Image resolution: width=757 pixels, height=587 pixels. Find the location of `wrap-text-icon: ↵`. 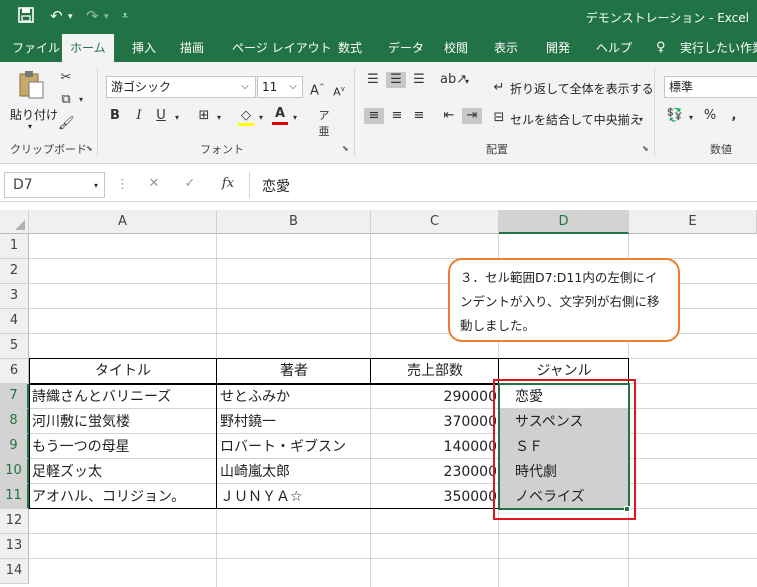

wrap-text-icon: ↵ is located at coordinates (499, 88).